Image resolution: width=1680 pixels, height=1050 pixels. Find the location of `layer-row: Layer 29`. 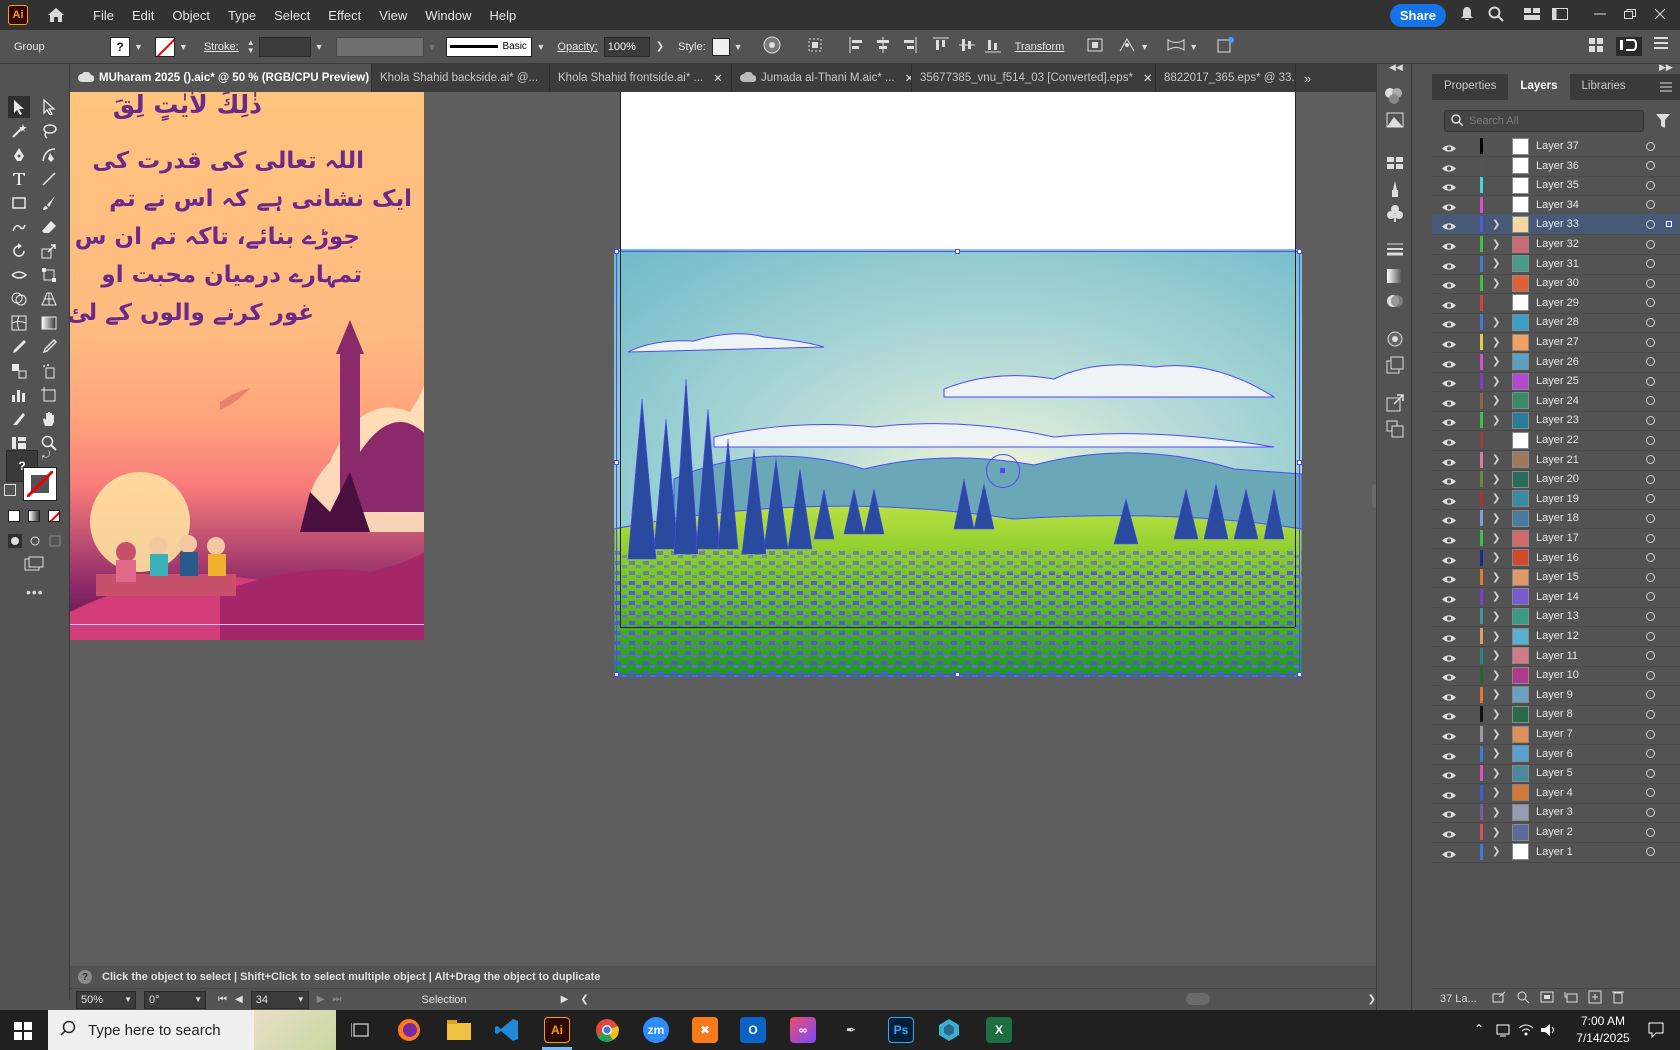

layer-row: Layer 29 is located at coordinates (1556, 303).